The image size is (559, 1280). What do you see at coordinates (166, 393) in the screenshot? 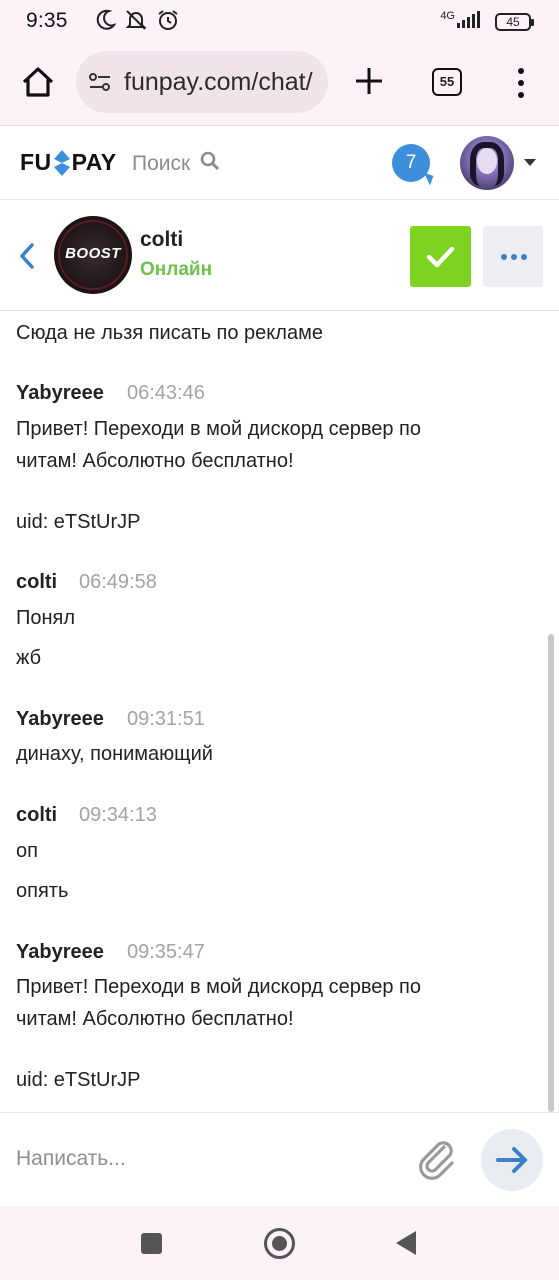
I see `message-time: 06:43:46` at bounding box center [166, 393].